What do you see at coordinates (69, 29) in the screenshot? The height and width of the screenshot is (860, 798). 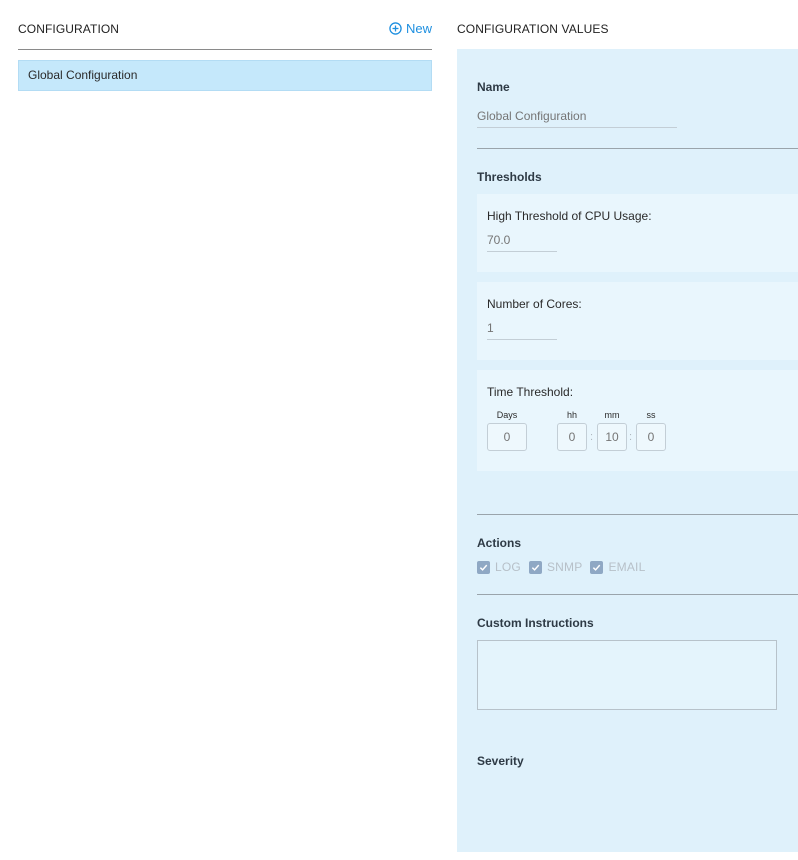 I see `configuration-list-title: CONFIGURATION` at bounding box center [69, 29].